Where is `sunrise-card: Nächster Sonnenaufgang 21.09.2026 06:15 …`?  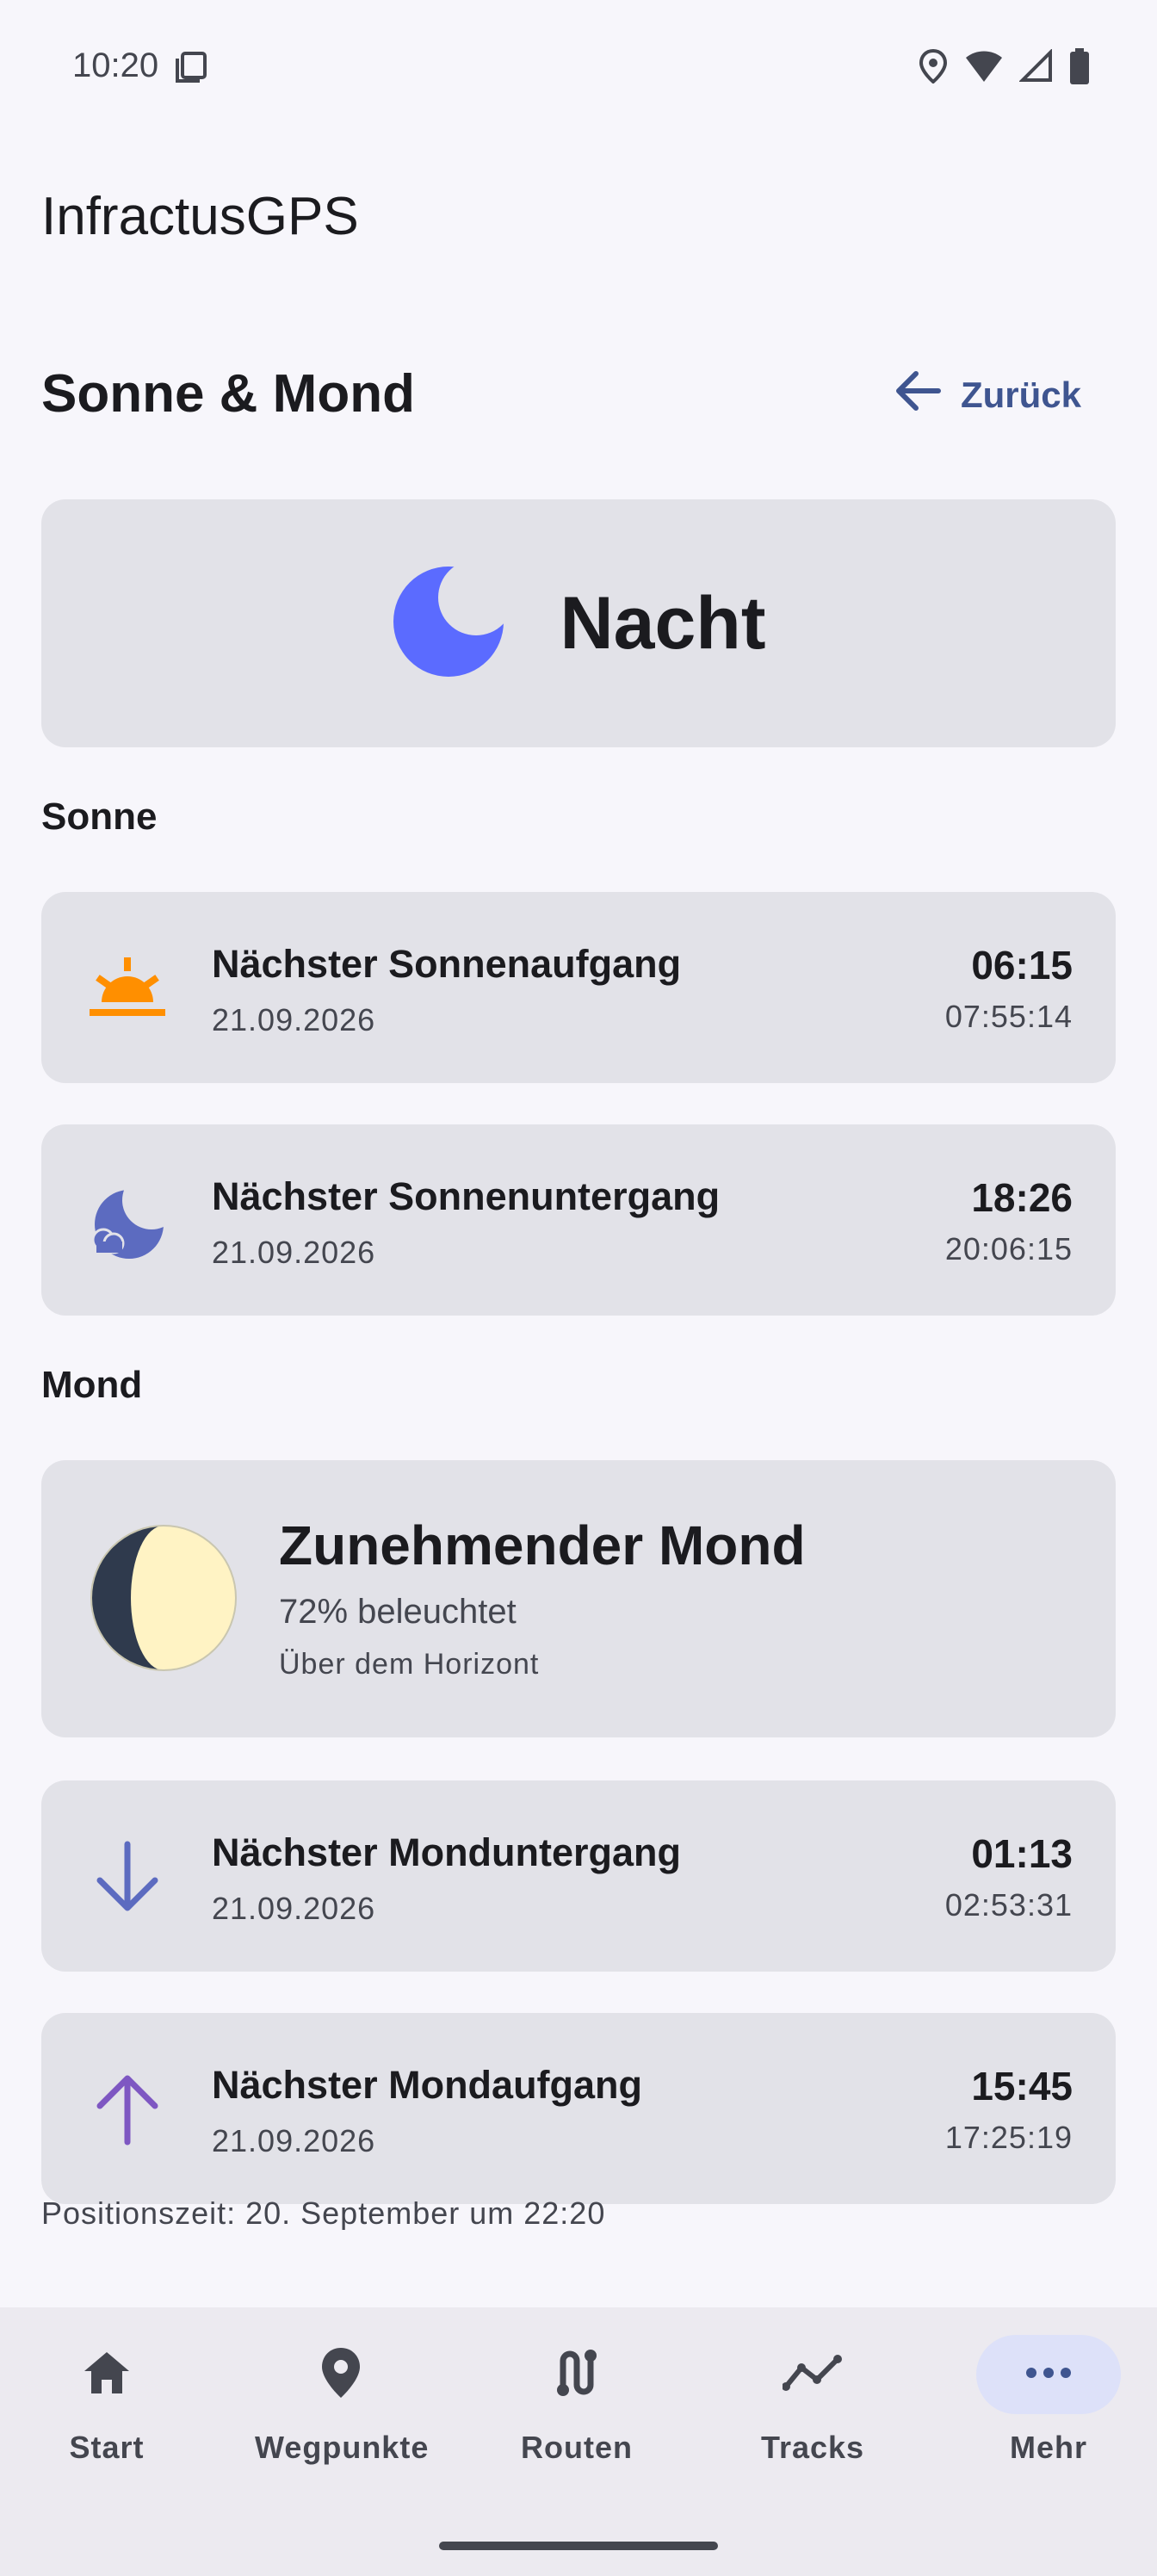
sunrise-card: Nächster Sonnenaufgang 21.09.2026 06:15 … is located at coordinates (579, 988).